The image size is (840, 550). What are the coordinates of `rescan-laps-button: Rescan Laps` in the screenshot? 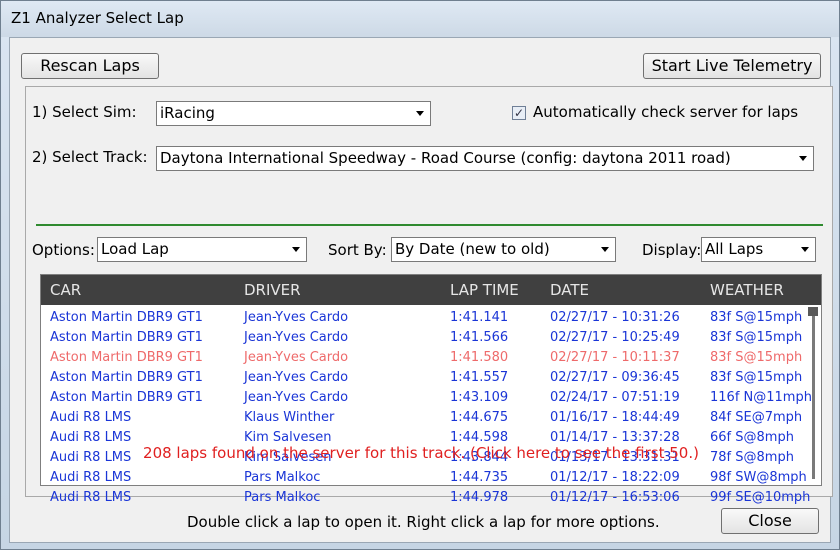 It's located at (90, 66).